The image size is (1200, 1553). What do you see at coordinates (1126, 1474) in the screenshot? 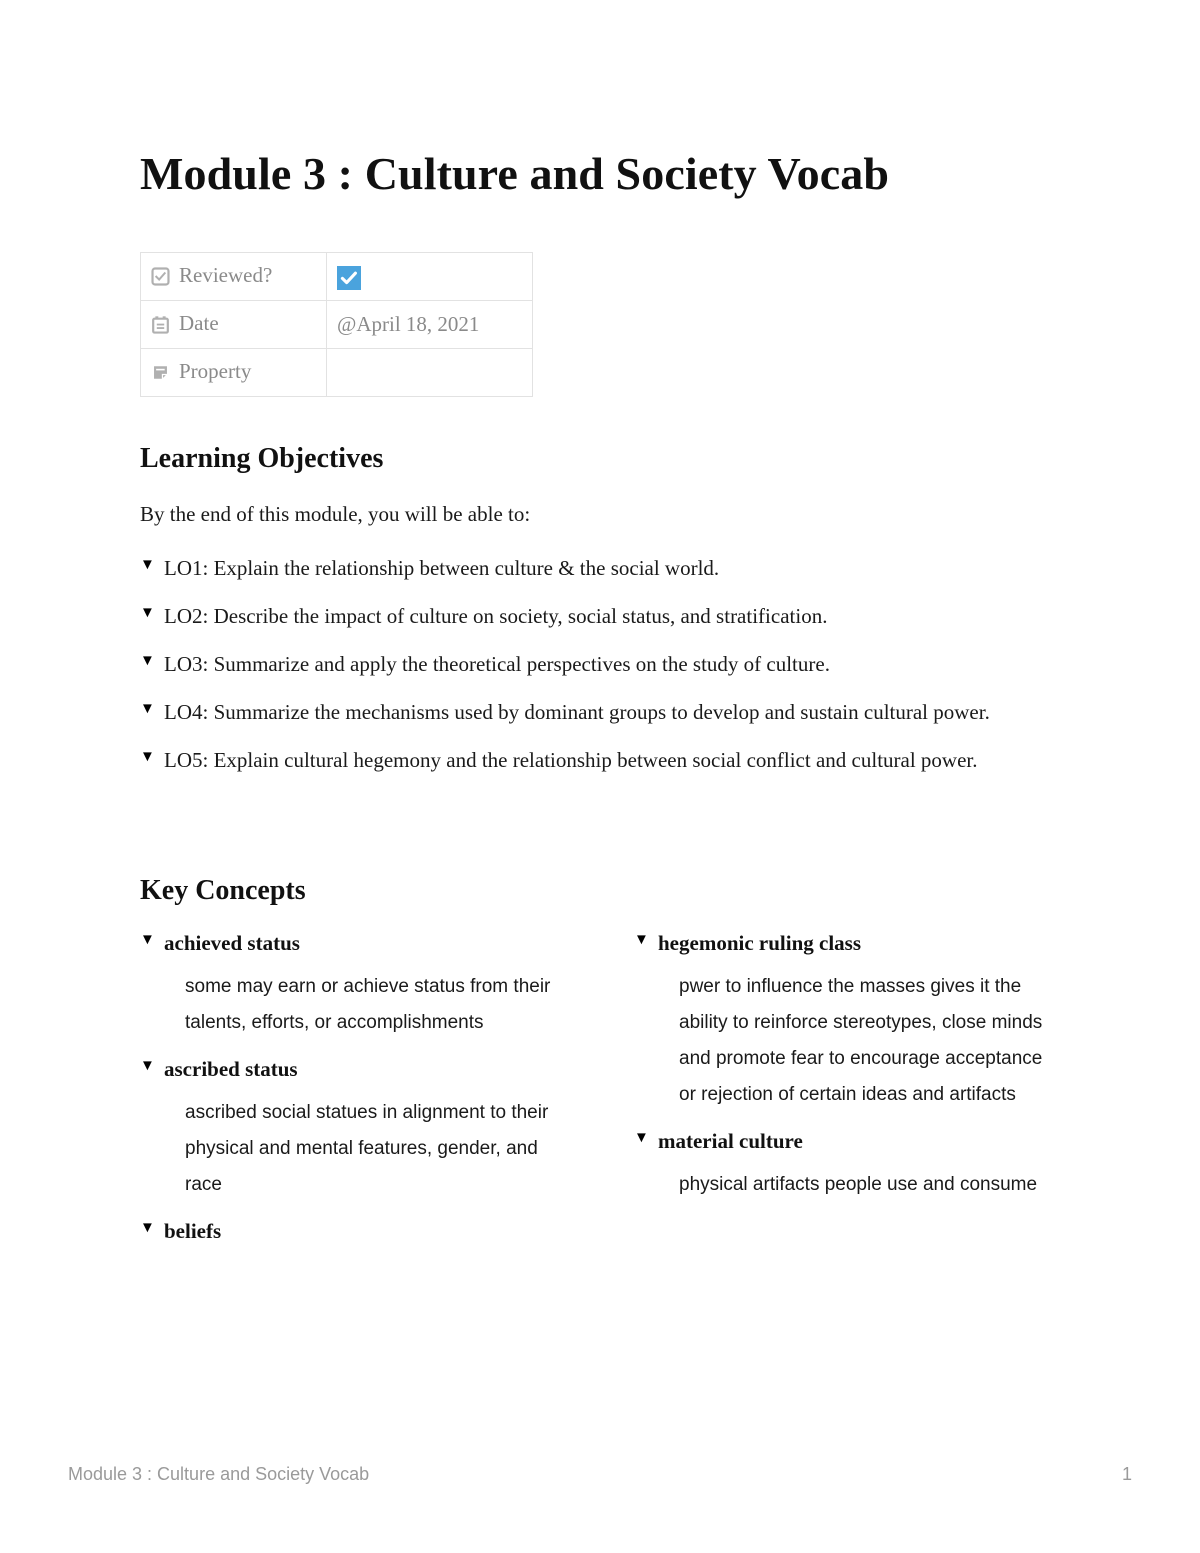
I see `footer-page-number: 1` at bounding box center [1126, 1474].